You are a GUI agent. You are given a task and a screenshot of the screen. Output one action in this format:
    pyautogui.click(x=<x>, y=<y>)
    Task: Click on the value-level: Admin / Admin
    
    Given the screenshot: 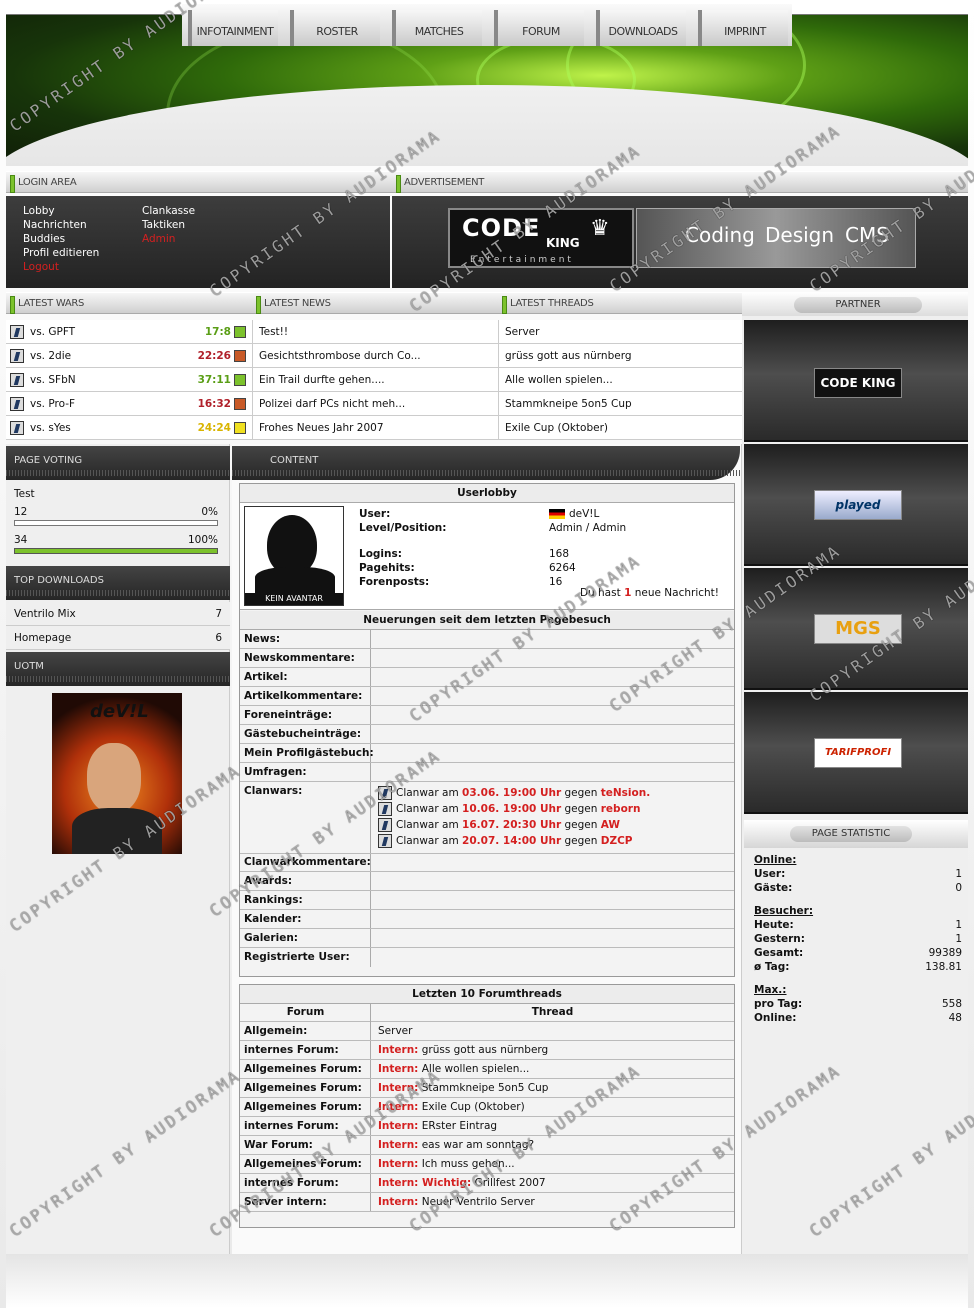 What is the action you would take?
    pyautogui.click(x=588, y=528)
    